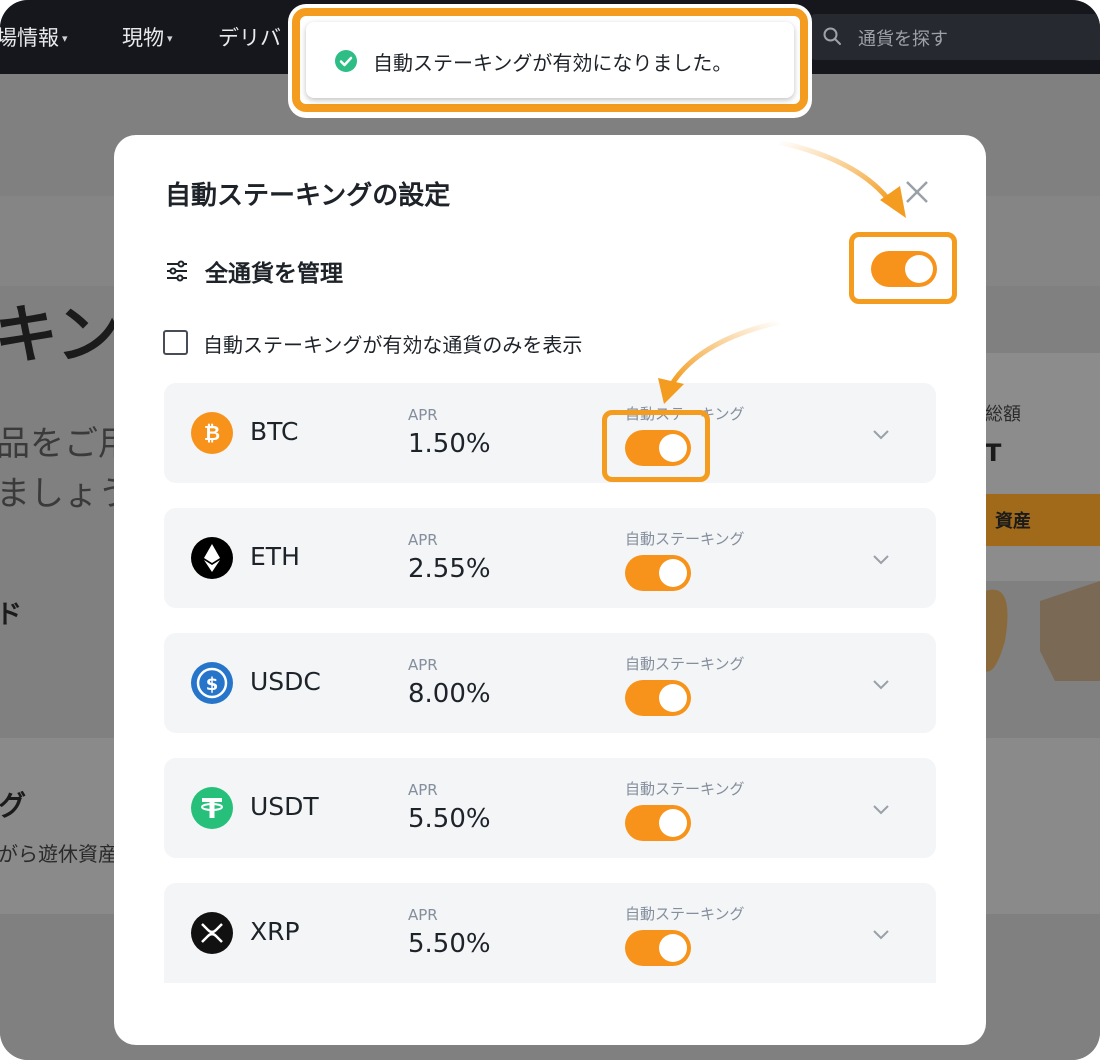  I want to click on background-card-label: 総額, so click(1003, 414).